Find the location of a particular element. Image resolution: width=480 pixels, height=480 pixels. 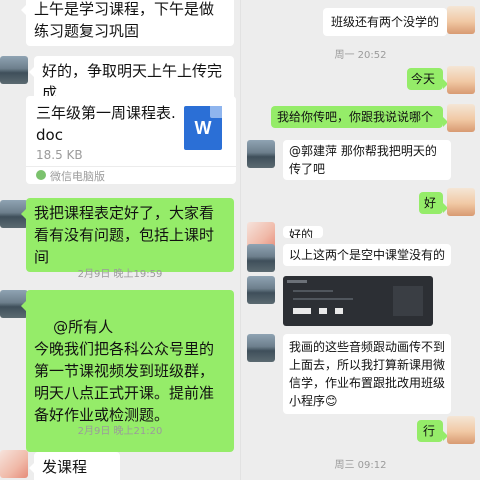

wechat-icon is located at coordinates (41, 175).